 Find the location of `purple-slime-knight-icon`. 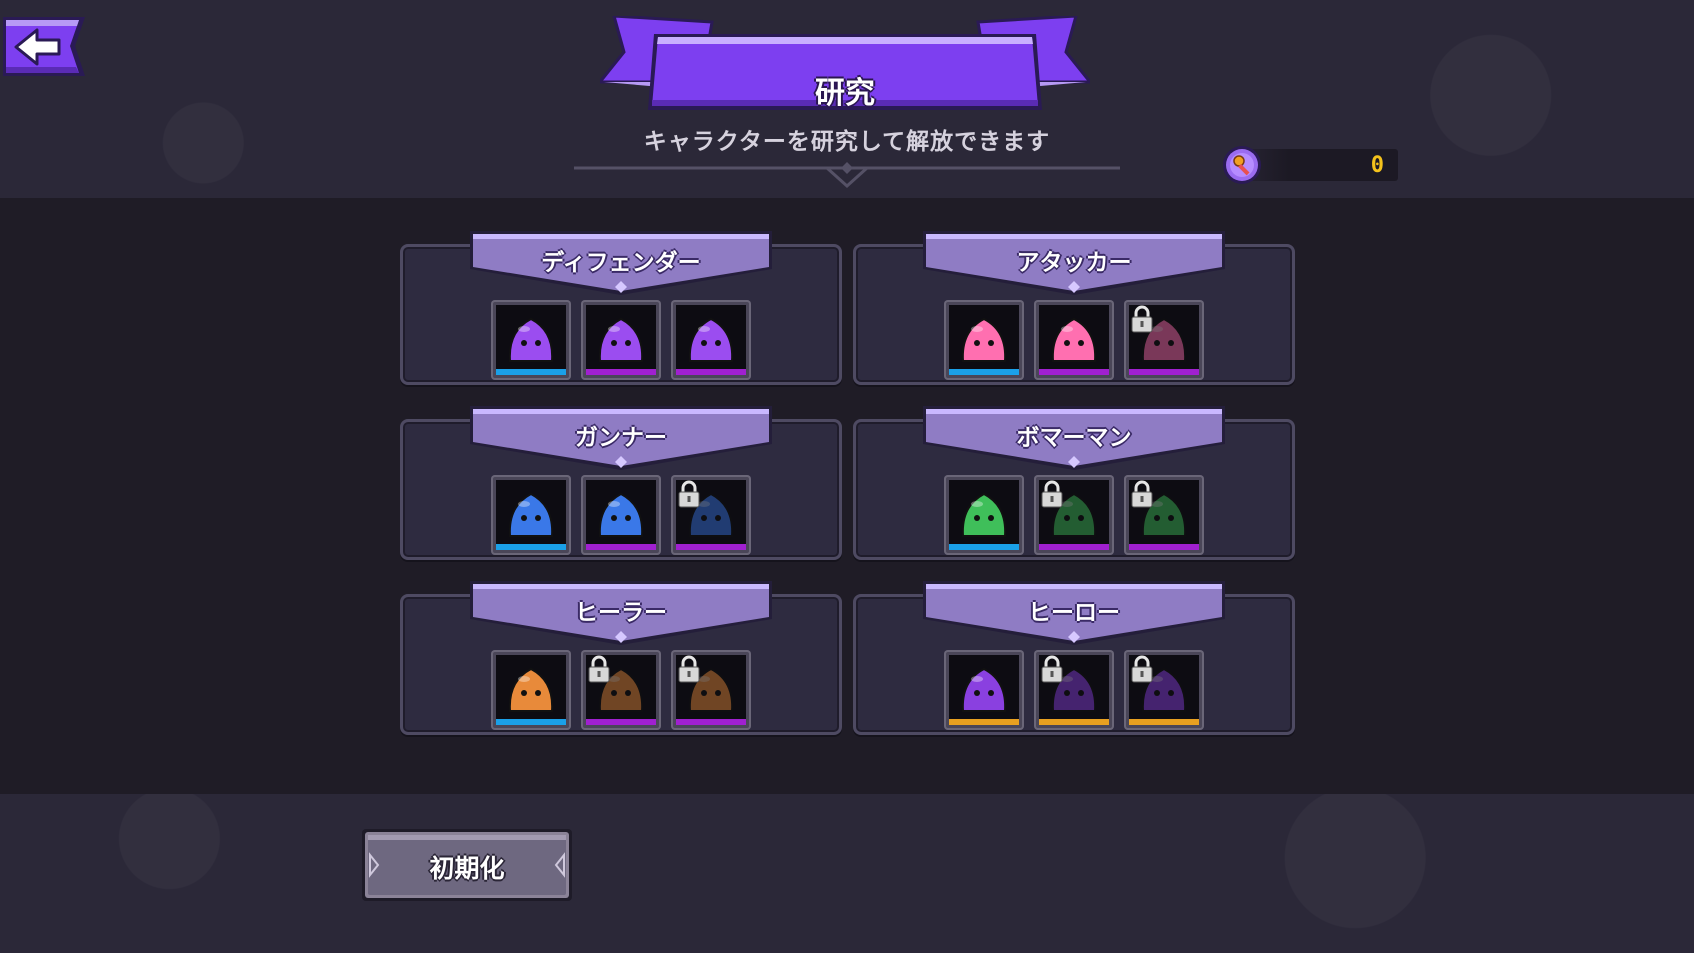

purple-slime-knight-icon is located at coordinates (621, 339).